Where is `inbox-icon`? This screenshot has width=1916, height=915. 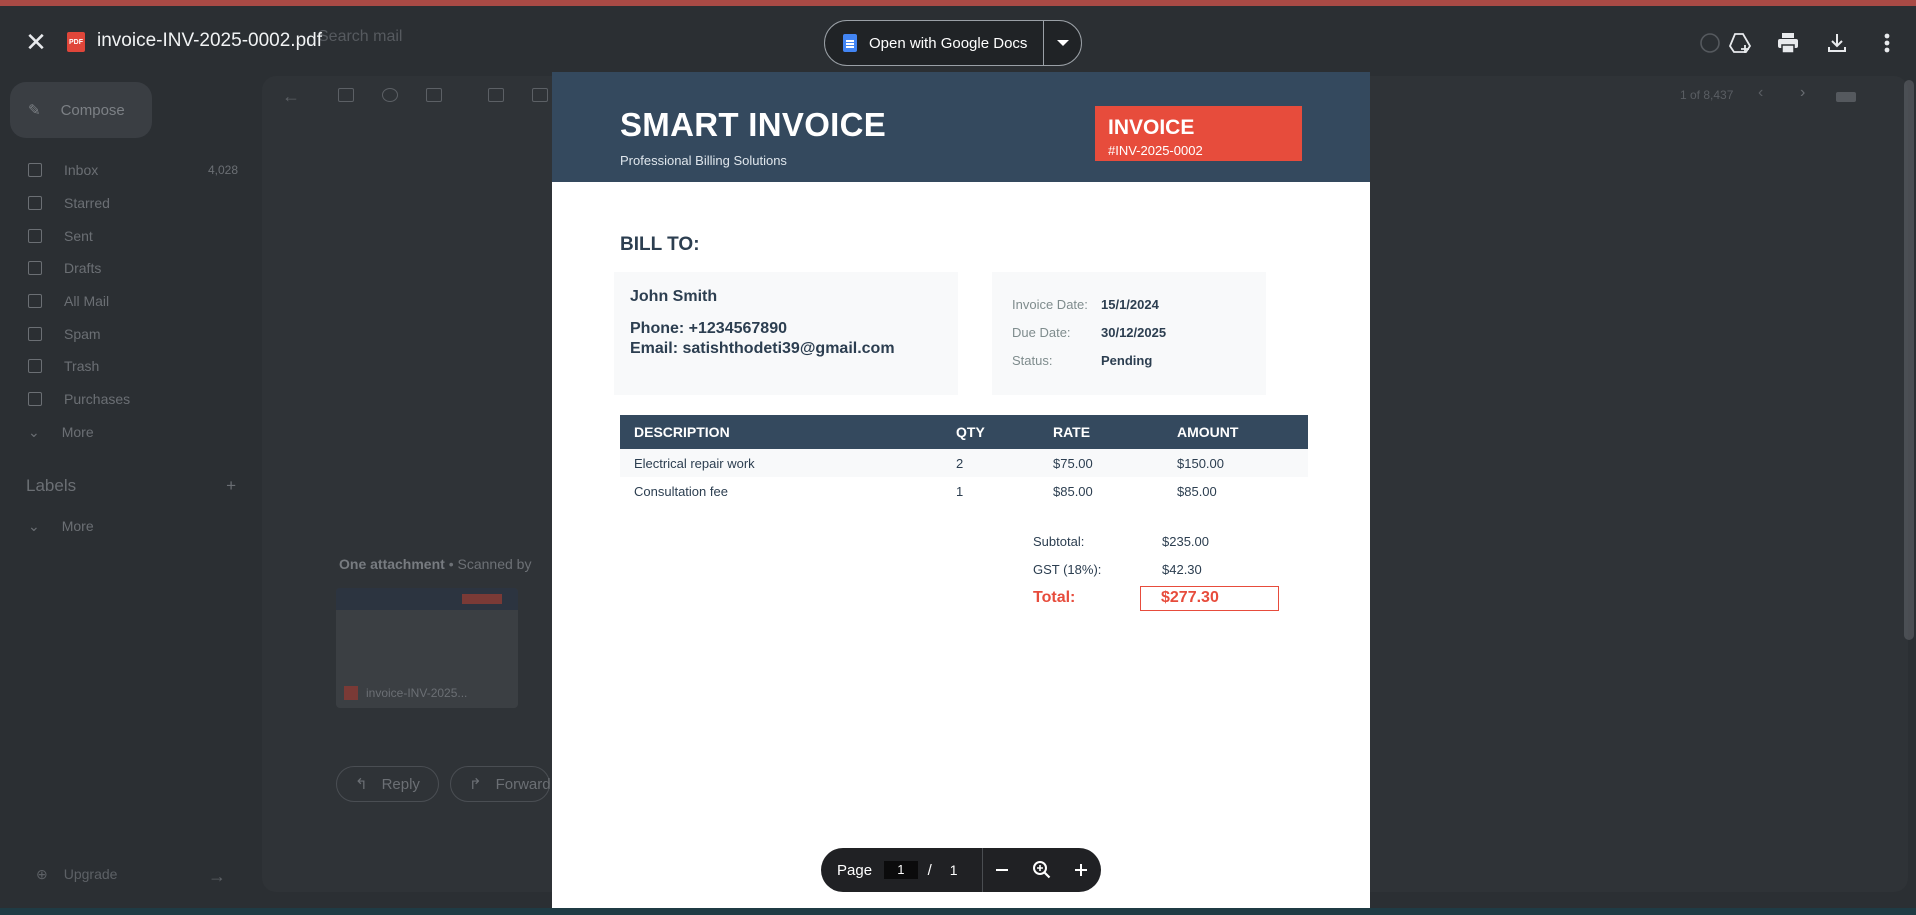
inbox-icon is located at coordinates (35, 170).